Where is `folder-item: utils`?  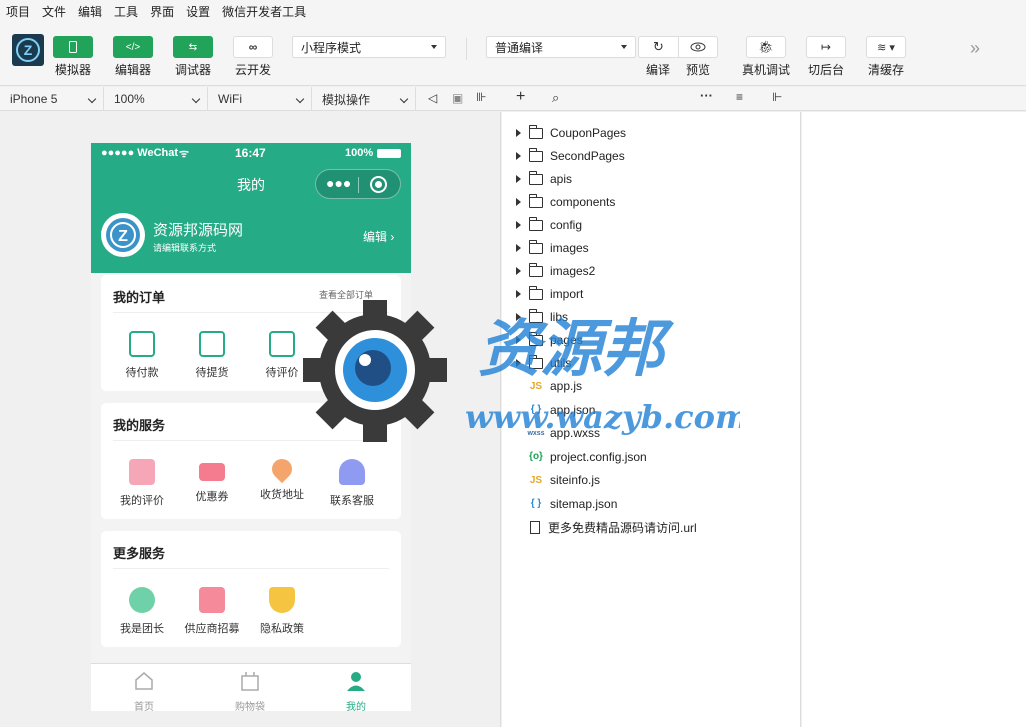 folder-item: utils is located at coordinates (543, 363).